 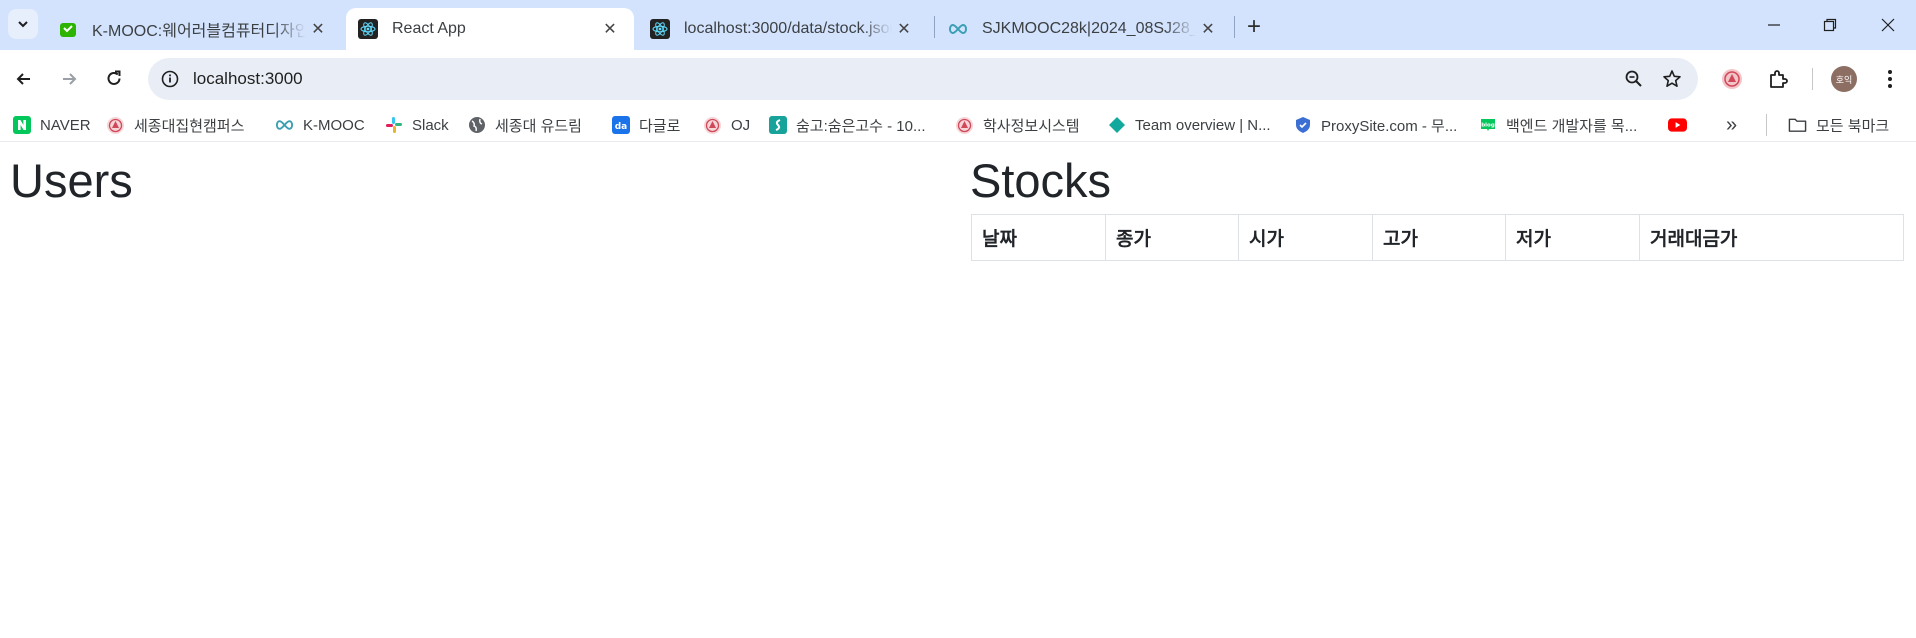 What do you see at coordinates (430, 125) in the screenshot?
I see `bookmark-label: Slack` at bounding box center [430, 125].